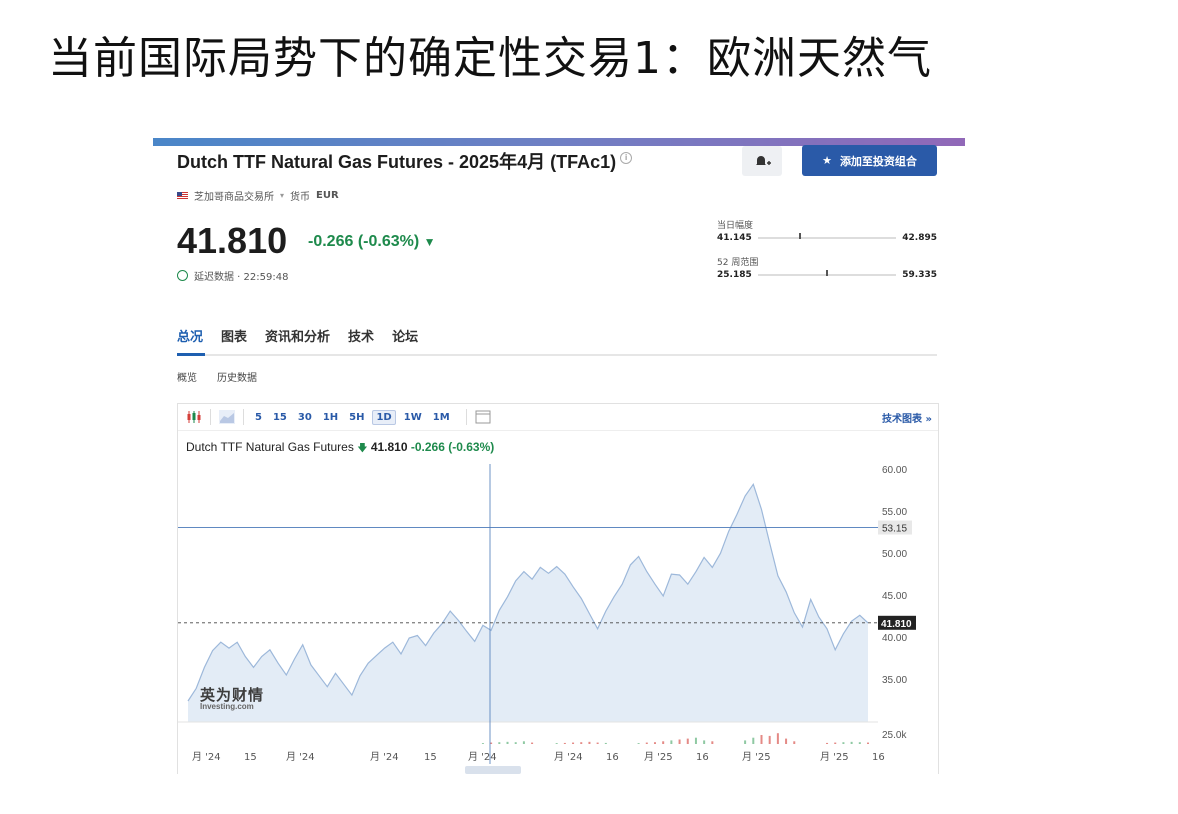 This screenshot has width=1178, height=814. I want to click on day-range: 当日幅度 41.145 42.895, so click(827, 230).